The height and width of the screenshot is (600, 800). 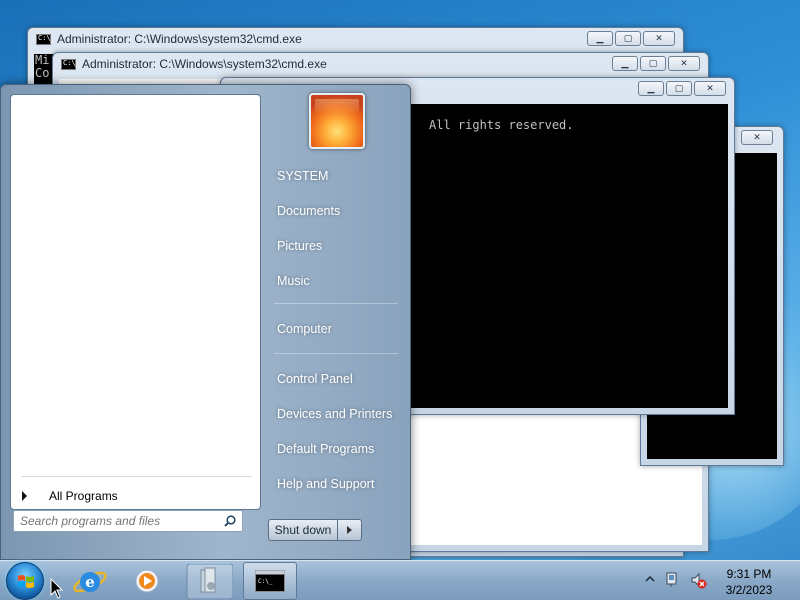 I want to click on start-item-help-support: Help and Support, so click(x=336, y=488).